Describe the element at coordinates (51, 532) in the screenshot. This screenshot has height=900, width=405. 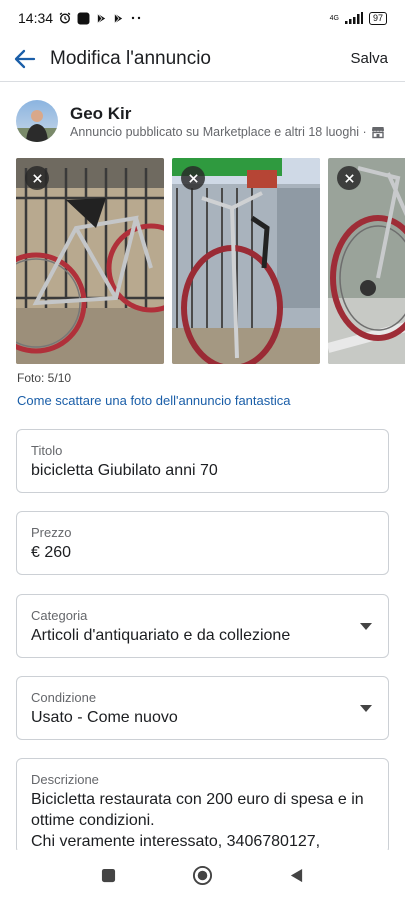
I see `price-label: Prezzo` at that location.